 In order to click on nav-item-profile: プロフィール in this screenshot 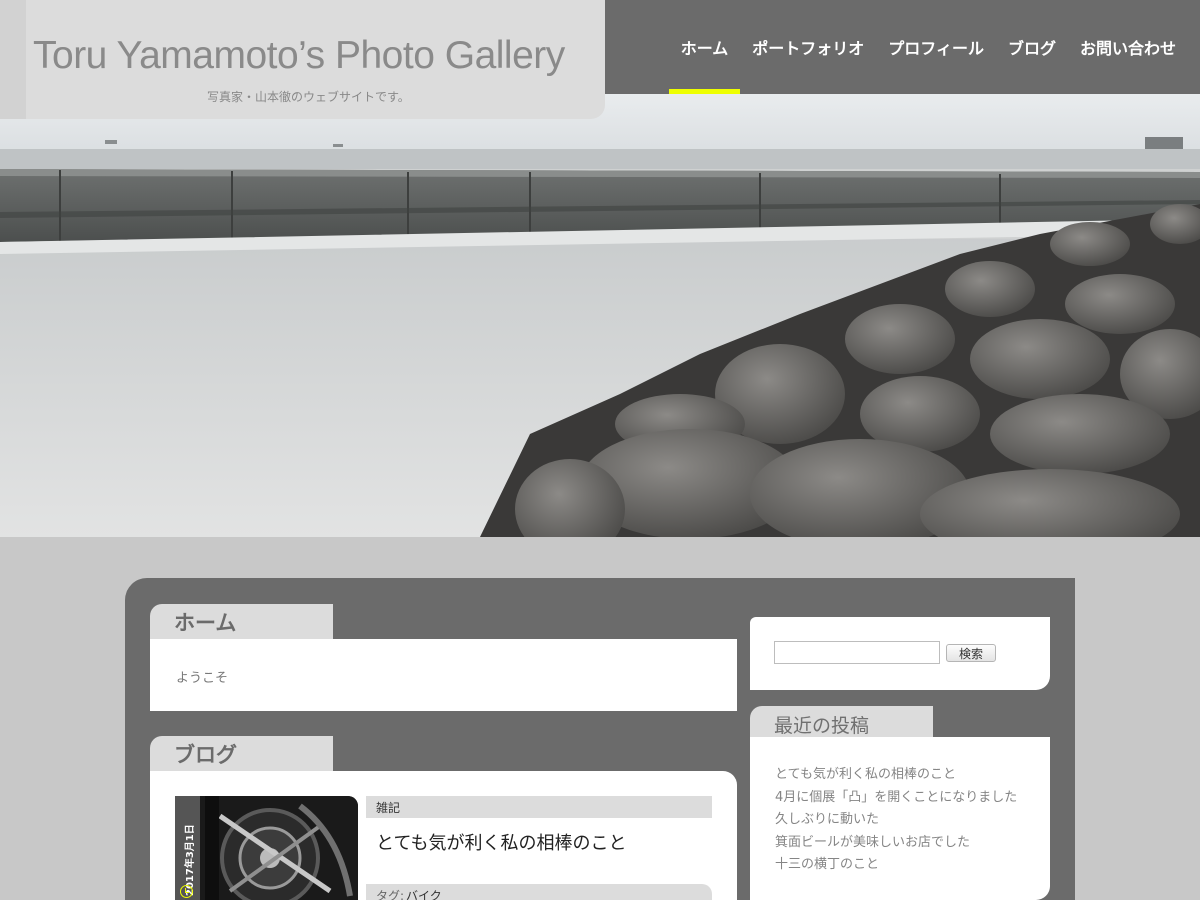, I will do `click(936, 47)`.